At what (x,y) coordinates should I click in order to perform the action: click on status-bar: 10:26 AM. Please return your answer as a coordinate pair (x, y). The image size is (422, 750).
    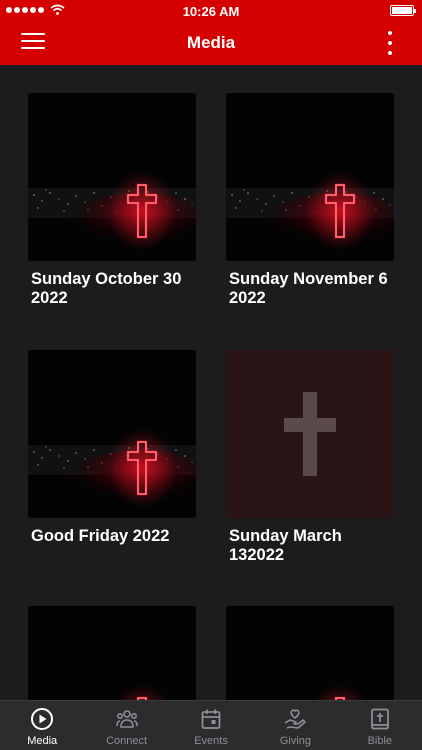
    Looking at the image, I should click on (211, 11).